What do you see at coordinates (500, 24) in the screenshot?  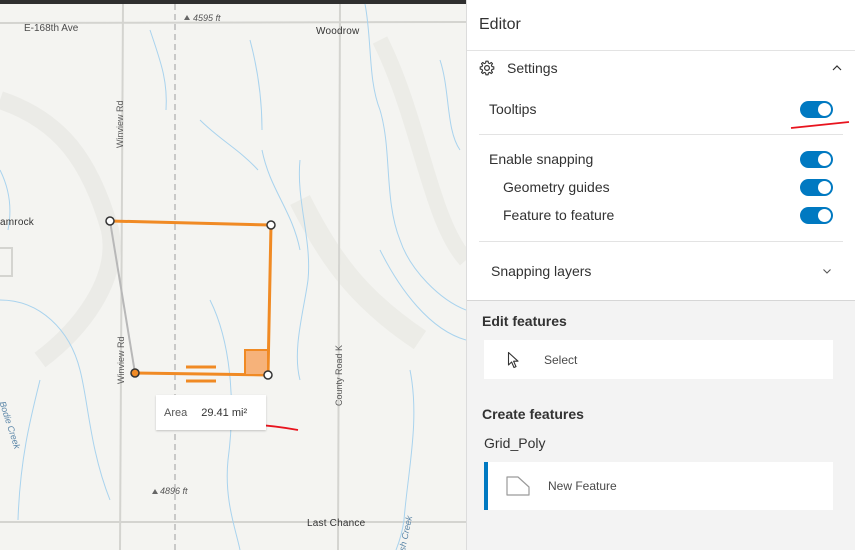 I see `panel-title: Editor` at bounding box center [500, 24].